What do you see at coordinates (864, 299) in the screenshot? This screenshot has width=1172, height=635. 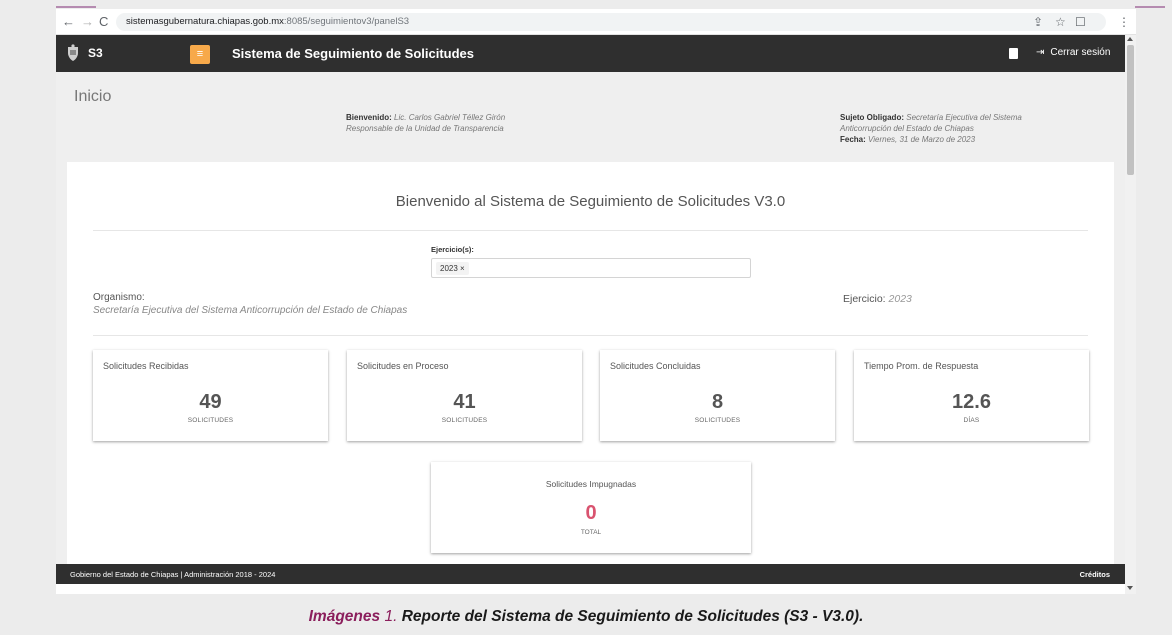 I see `ejercicio-summary-label: Ejercicio:` at bounding box center [864, 299].